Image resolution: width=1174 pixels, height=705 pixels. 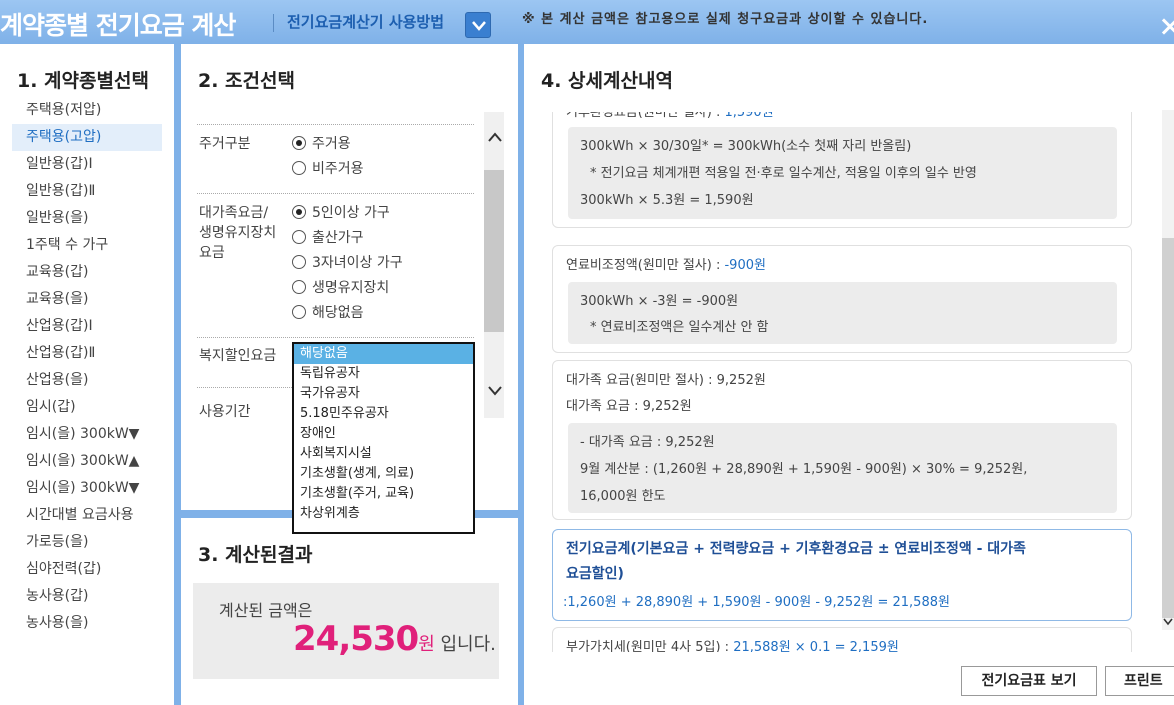 I want to click on contract-item: 시간대별 요금사용, so click(x=87, y=515).